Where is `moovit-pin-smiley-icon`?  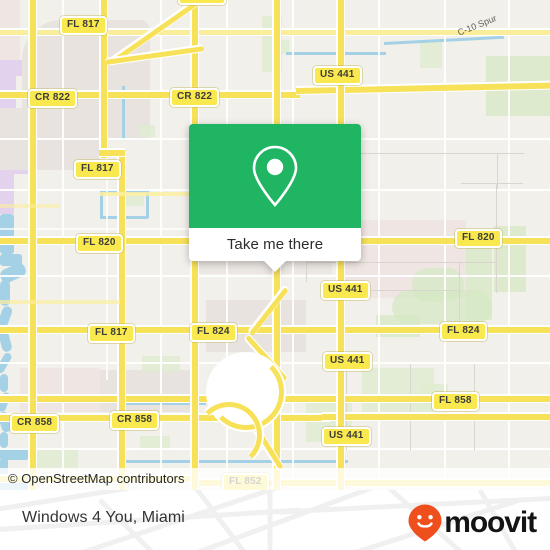 moovit-pin-smiley-icon is located at coordinates (425, 523).